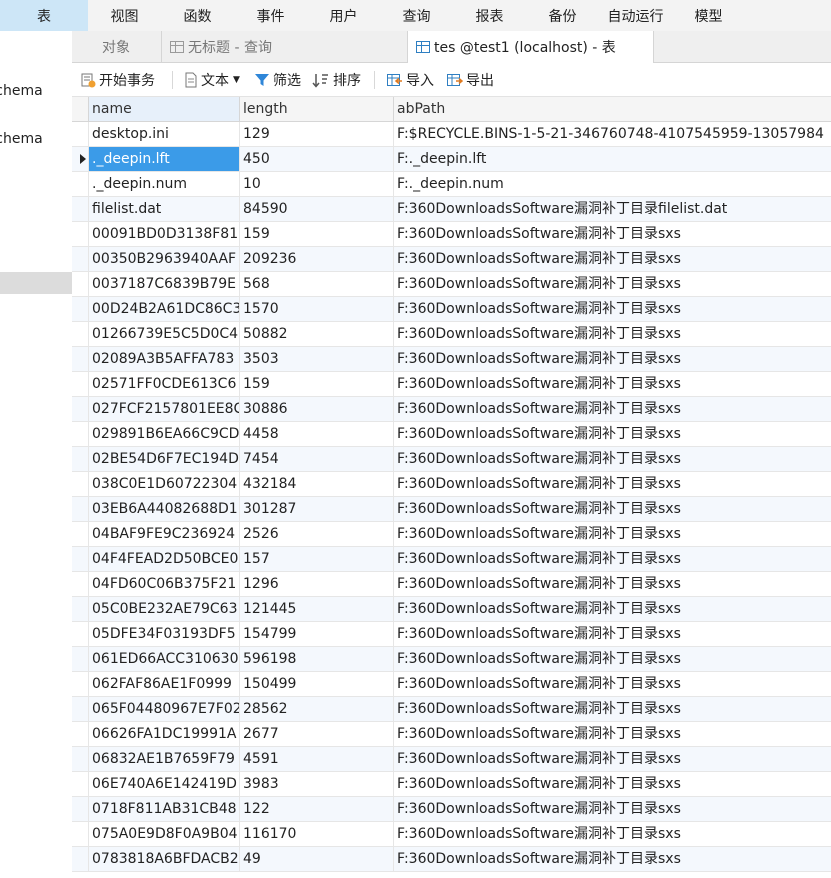 The width and height of the screenshot is (831, 878). What do you see at coordinates (635, 15) in the screenshot?
I see `menu-item-automation: 自动运行` at bounding box center [635, 15].